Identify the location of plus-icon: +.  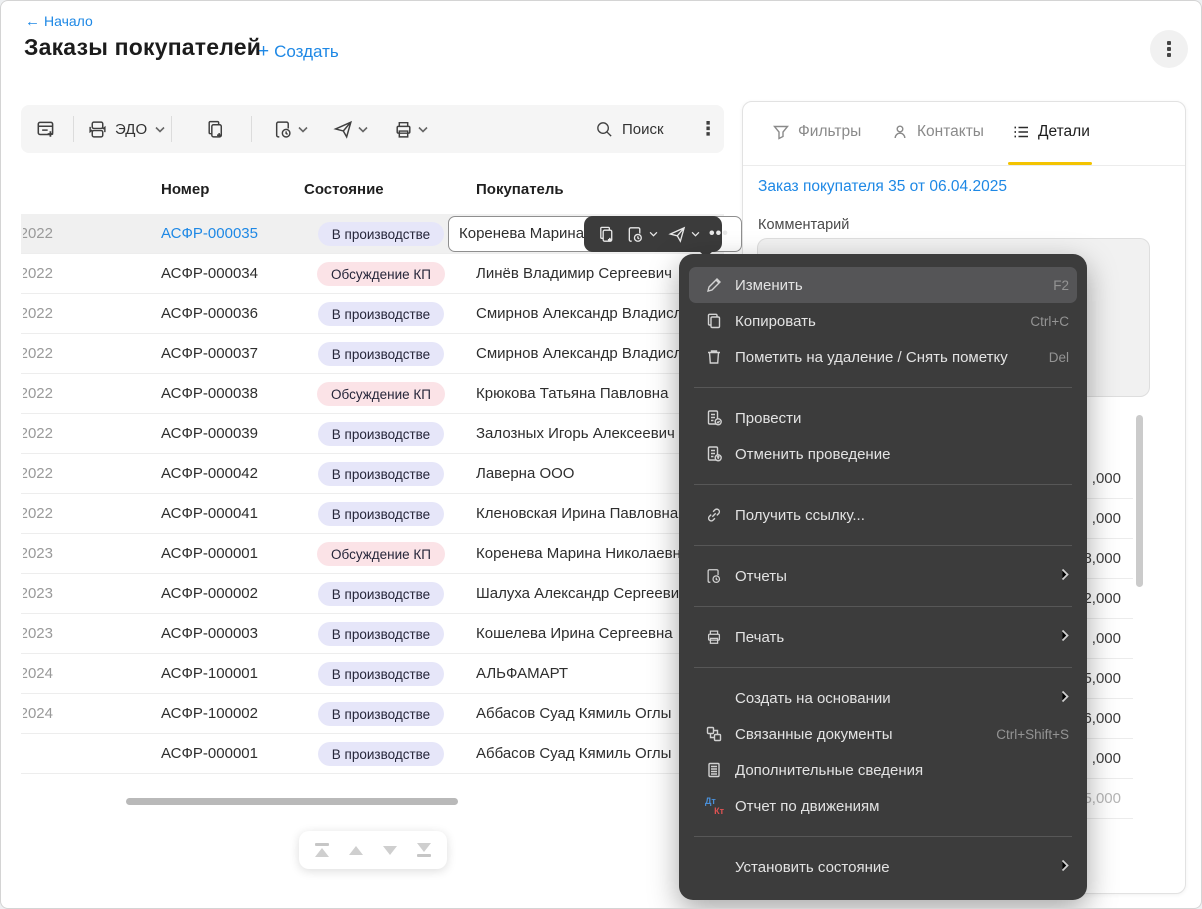
(264, 51).